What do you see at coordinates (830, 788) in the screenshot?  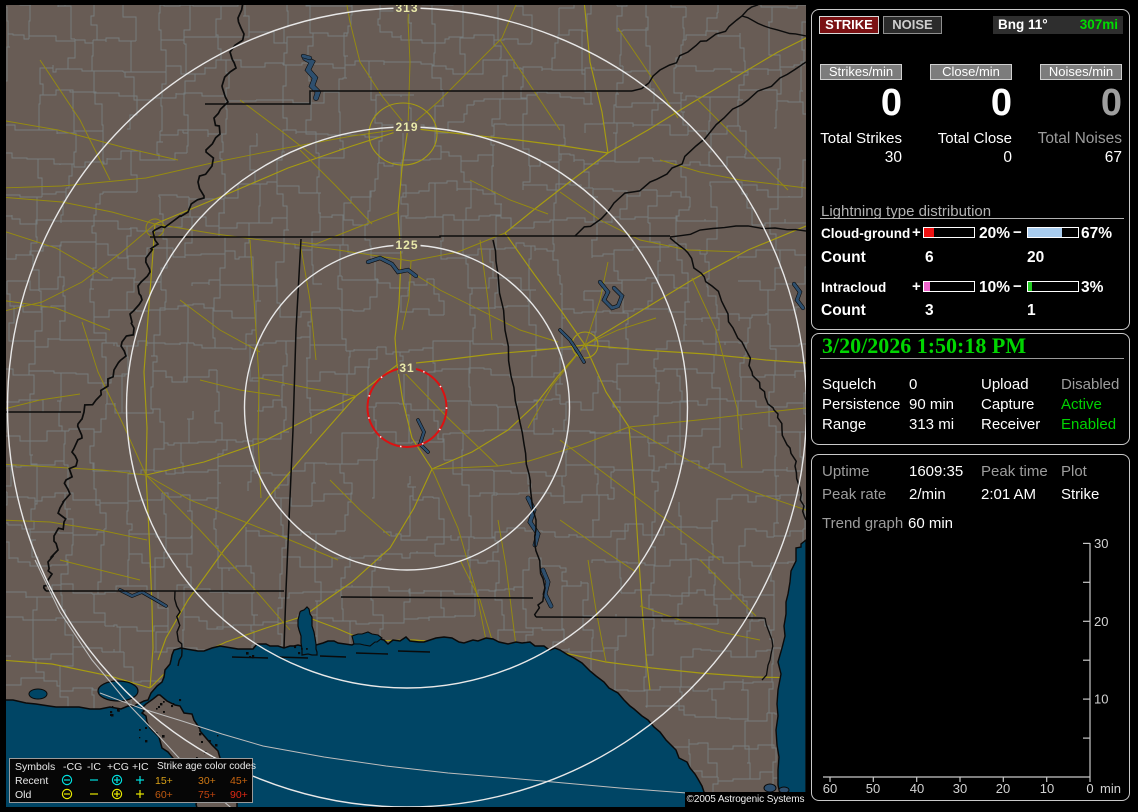 I see `svg-text: 60` at bounding box center [830, 788].